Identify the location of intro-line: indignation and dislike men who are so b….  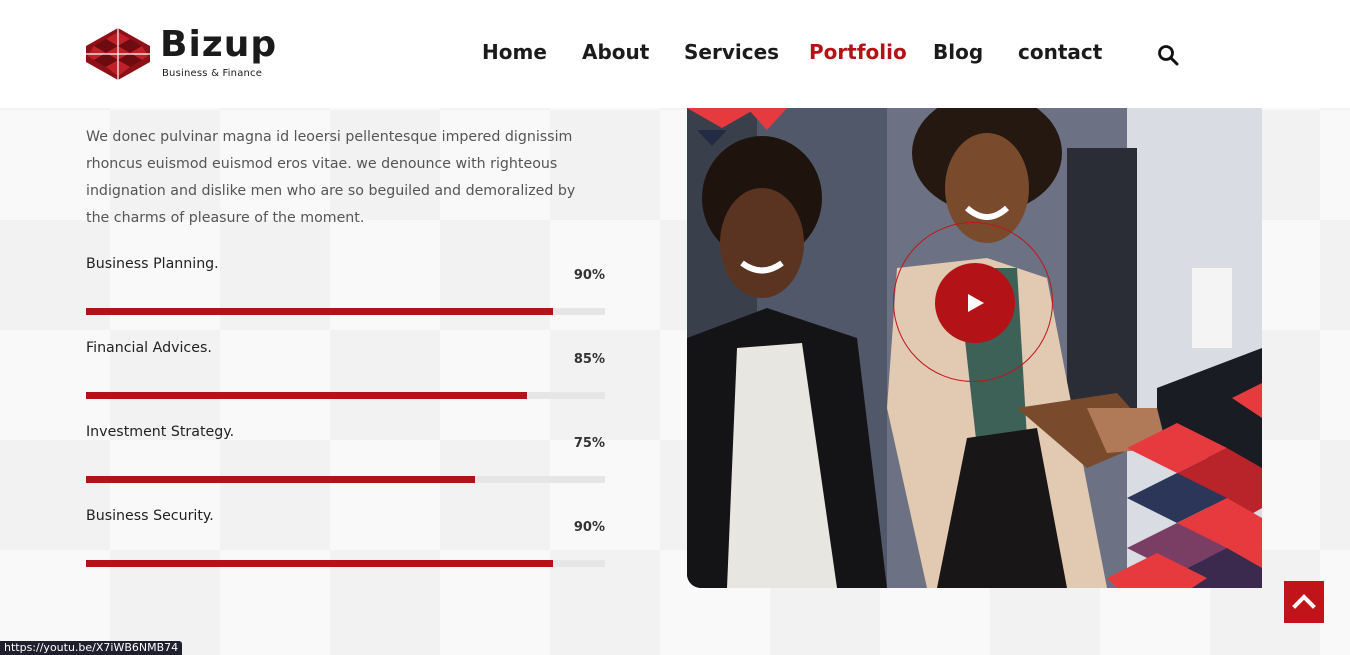
(331, 191).